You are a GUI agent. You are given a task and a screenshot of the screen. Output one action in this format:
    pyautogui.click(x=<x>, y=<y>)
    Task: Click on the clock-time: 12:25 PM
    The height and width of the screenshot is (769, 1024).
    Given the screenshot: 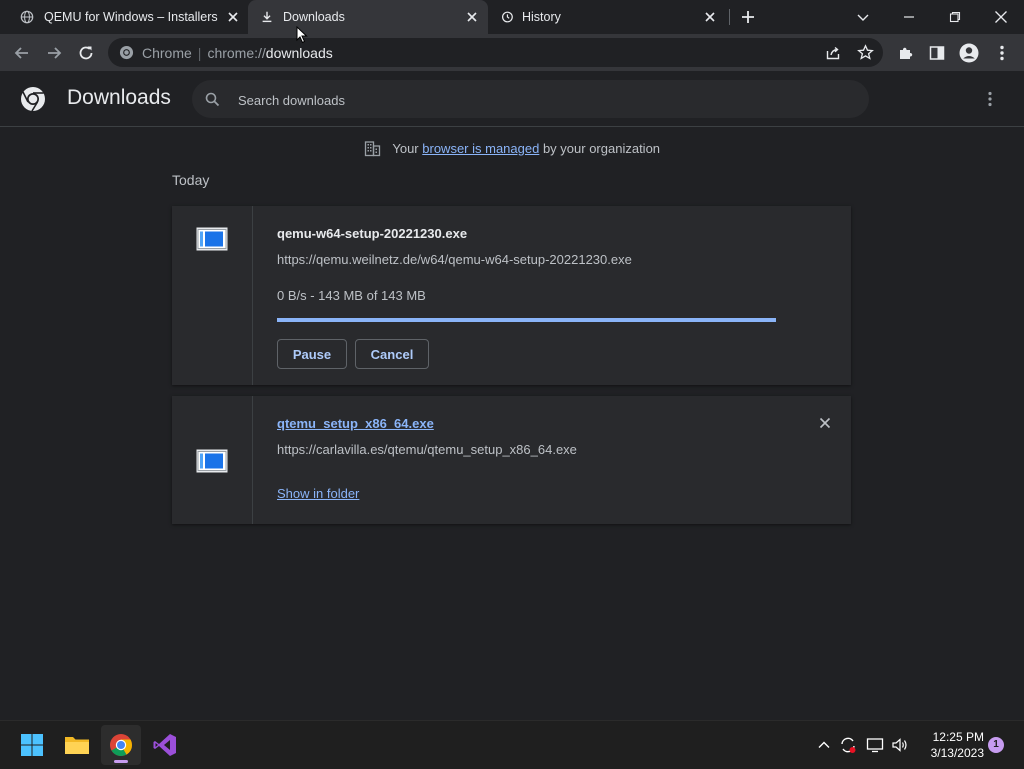 What is the action you would take?
    pyautogui.click(x=958, y=737)
    